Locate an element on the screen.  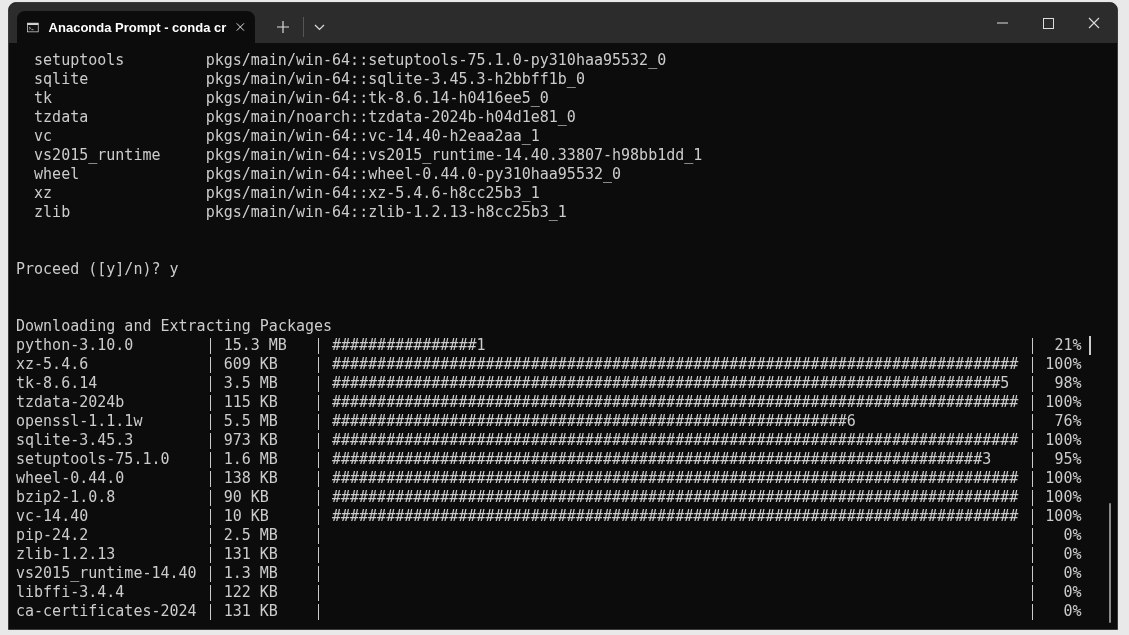
download-size: 973 KB is located at coordinates (250, 440).